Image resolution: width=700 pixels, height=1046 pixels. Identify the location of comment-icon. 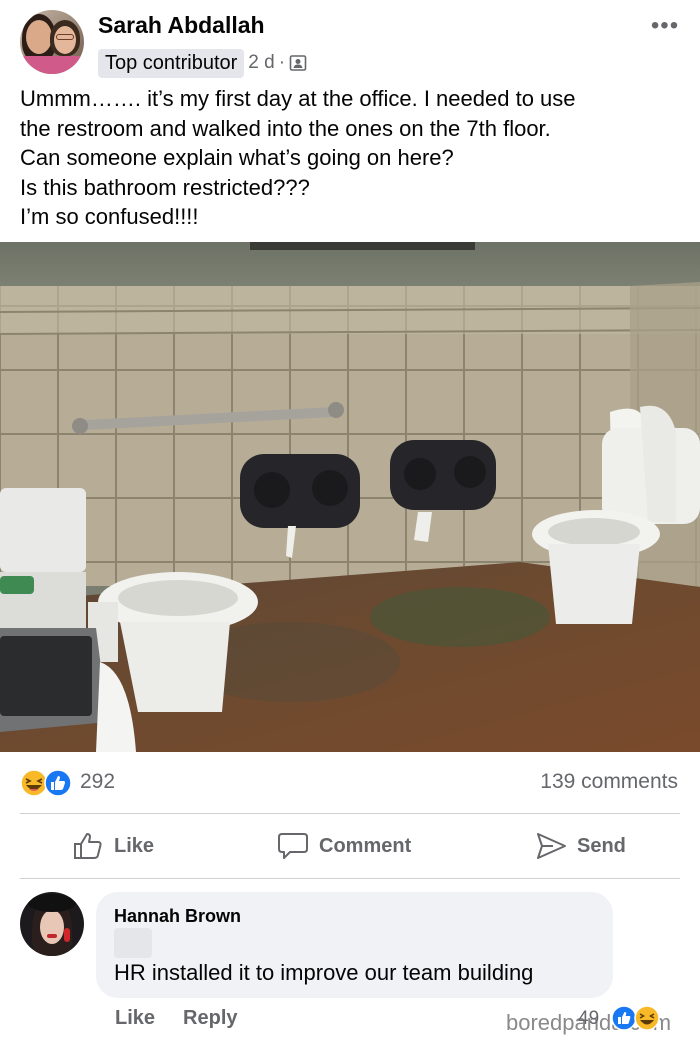
(293, 846).